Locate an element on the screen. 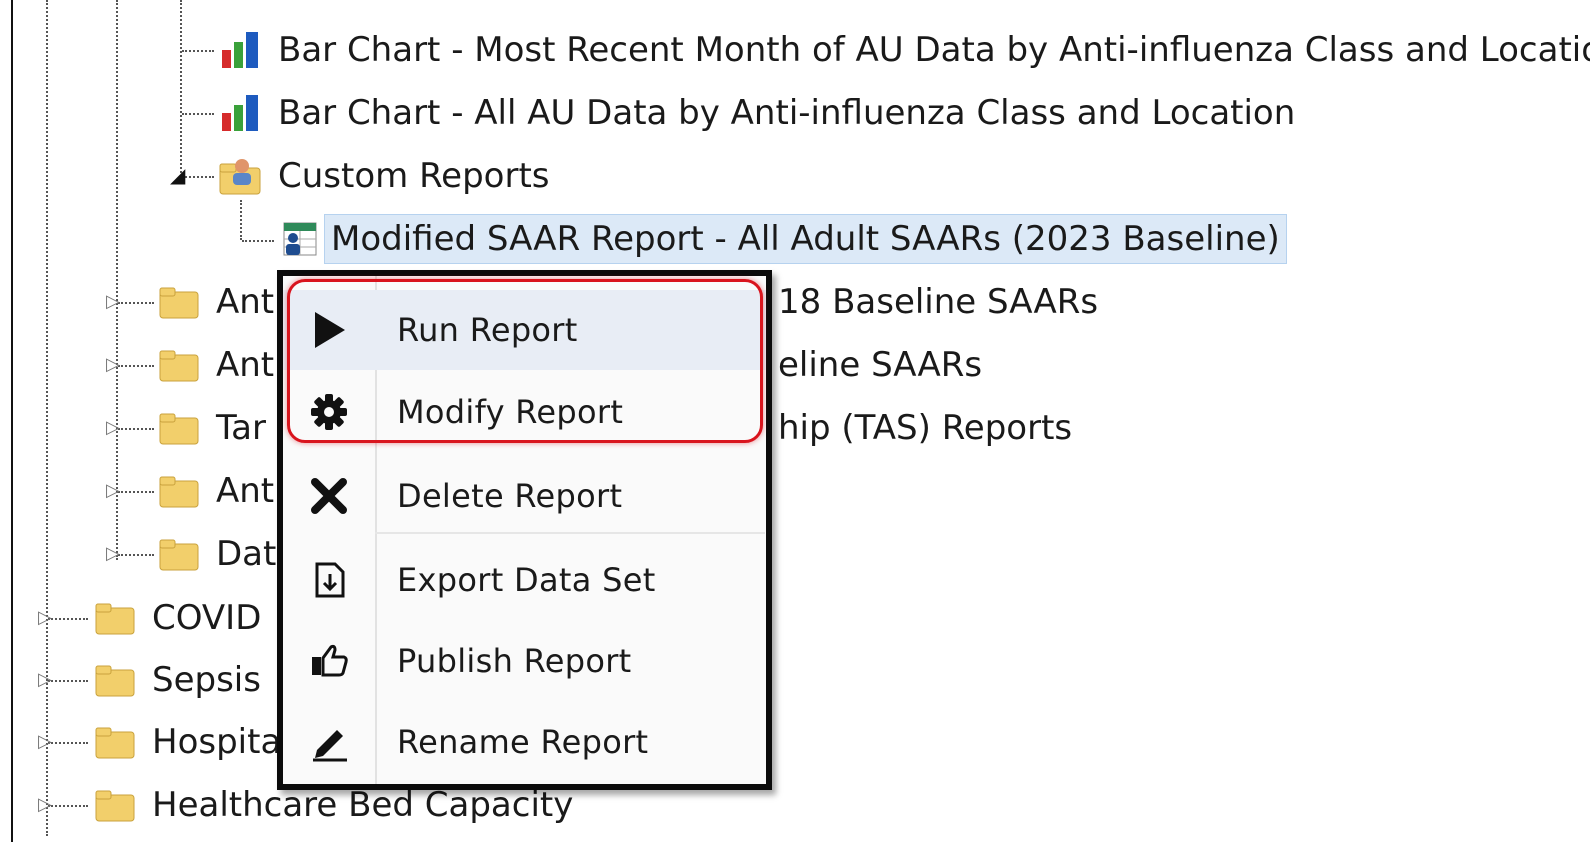 Image resolution: width=1590 pixels, height=842 pixels. tree-item-folder: Sepsis is located at coordinates (180, 680).